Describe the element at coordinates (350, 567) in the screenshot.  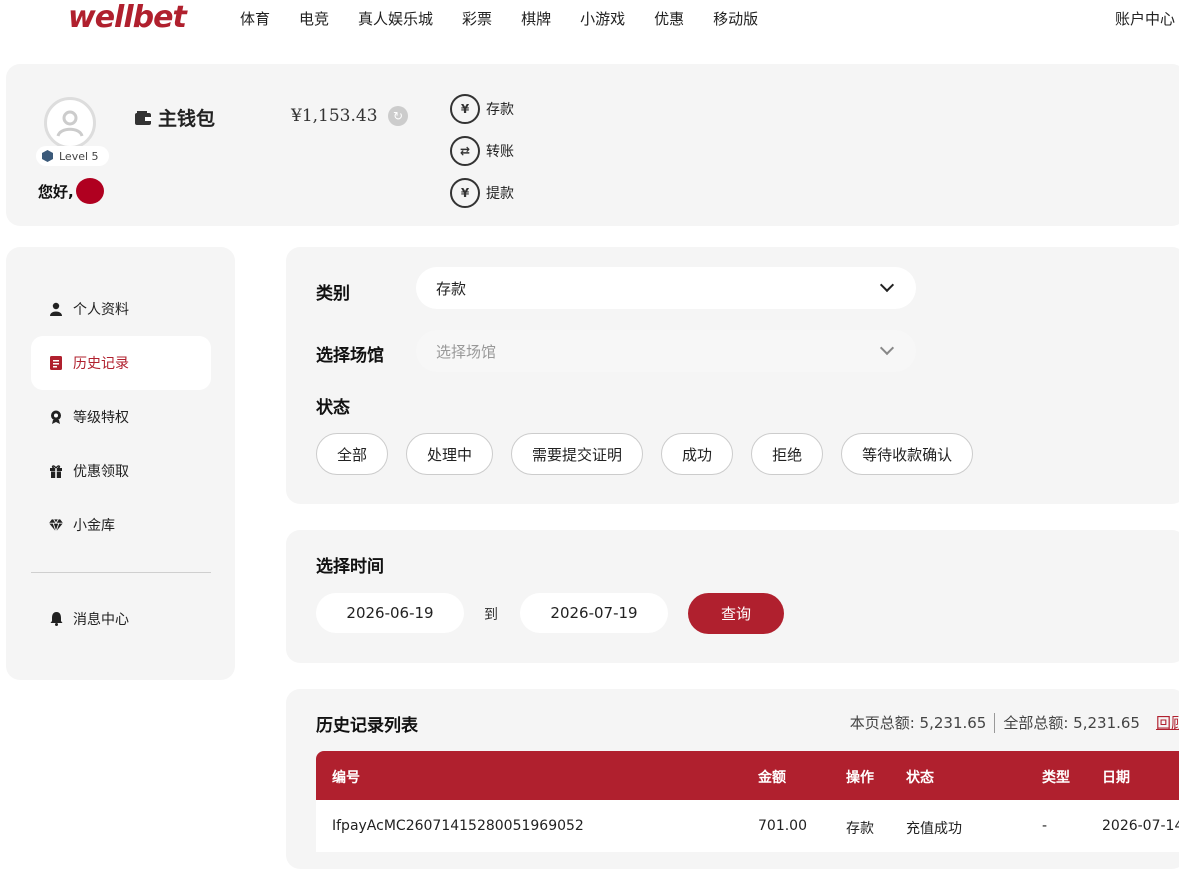
I see `time-label: 选择时间` at that location.